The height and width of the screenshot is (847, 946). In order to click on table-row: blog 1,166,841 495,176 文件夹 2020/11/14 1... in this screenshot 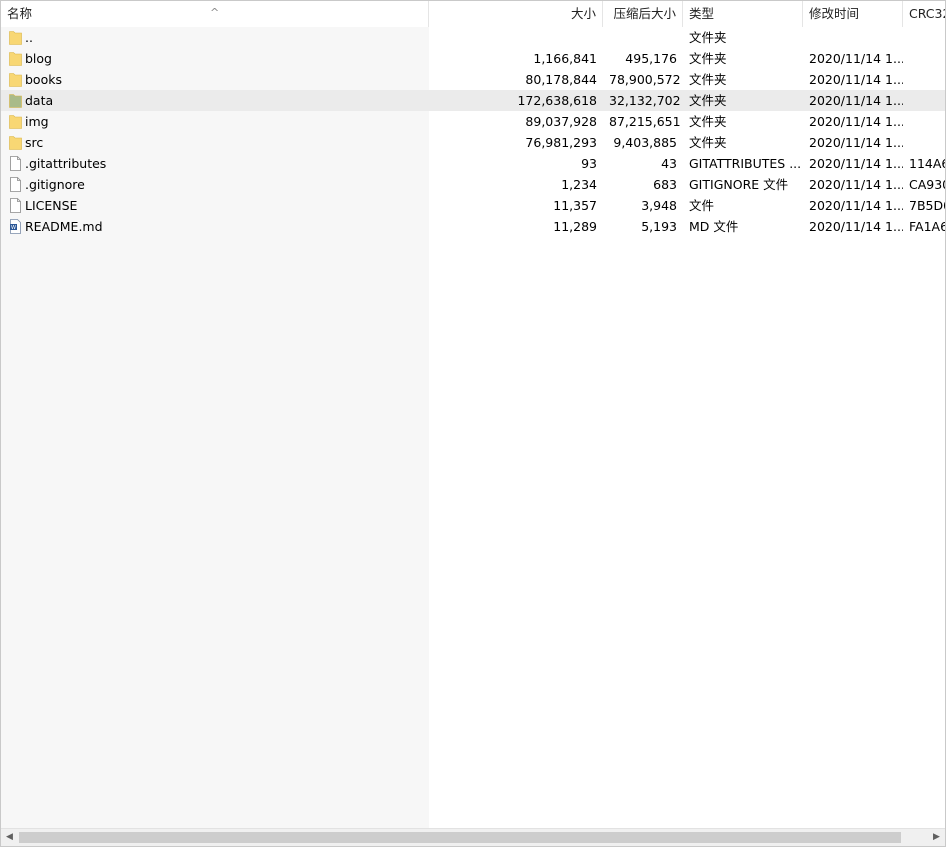, I will do `click(473, 58)`.